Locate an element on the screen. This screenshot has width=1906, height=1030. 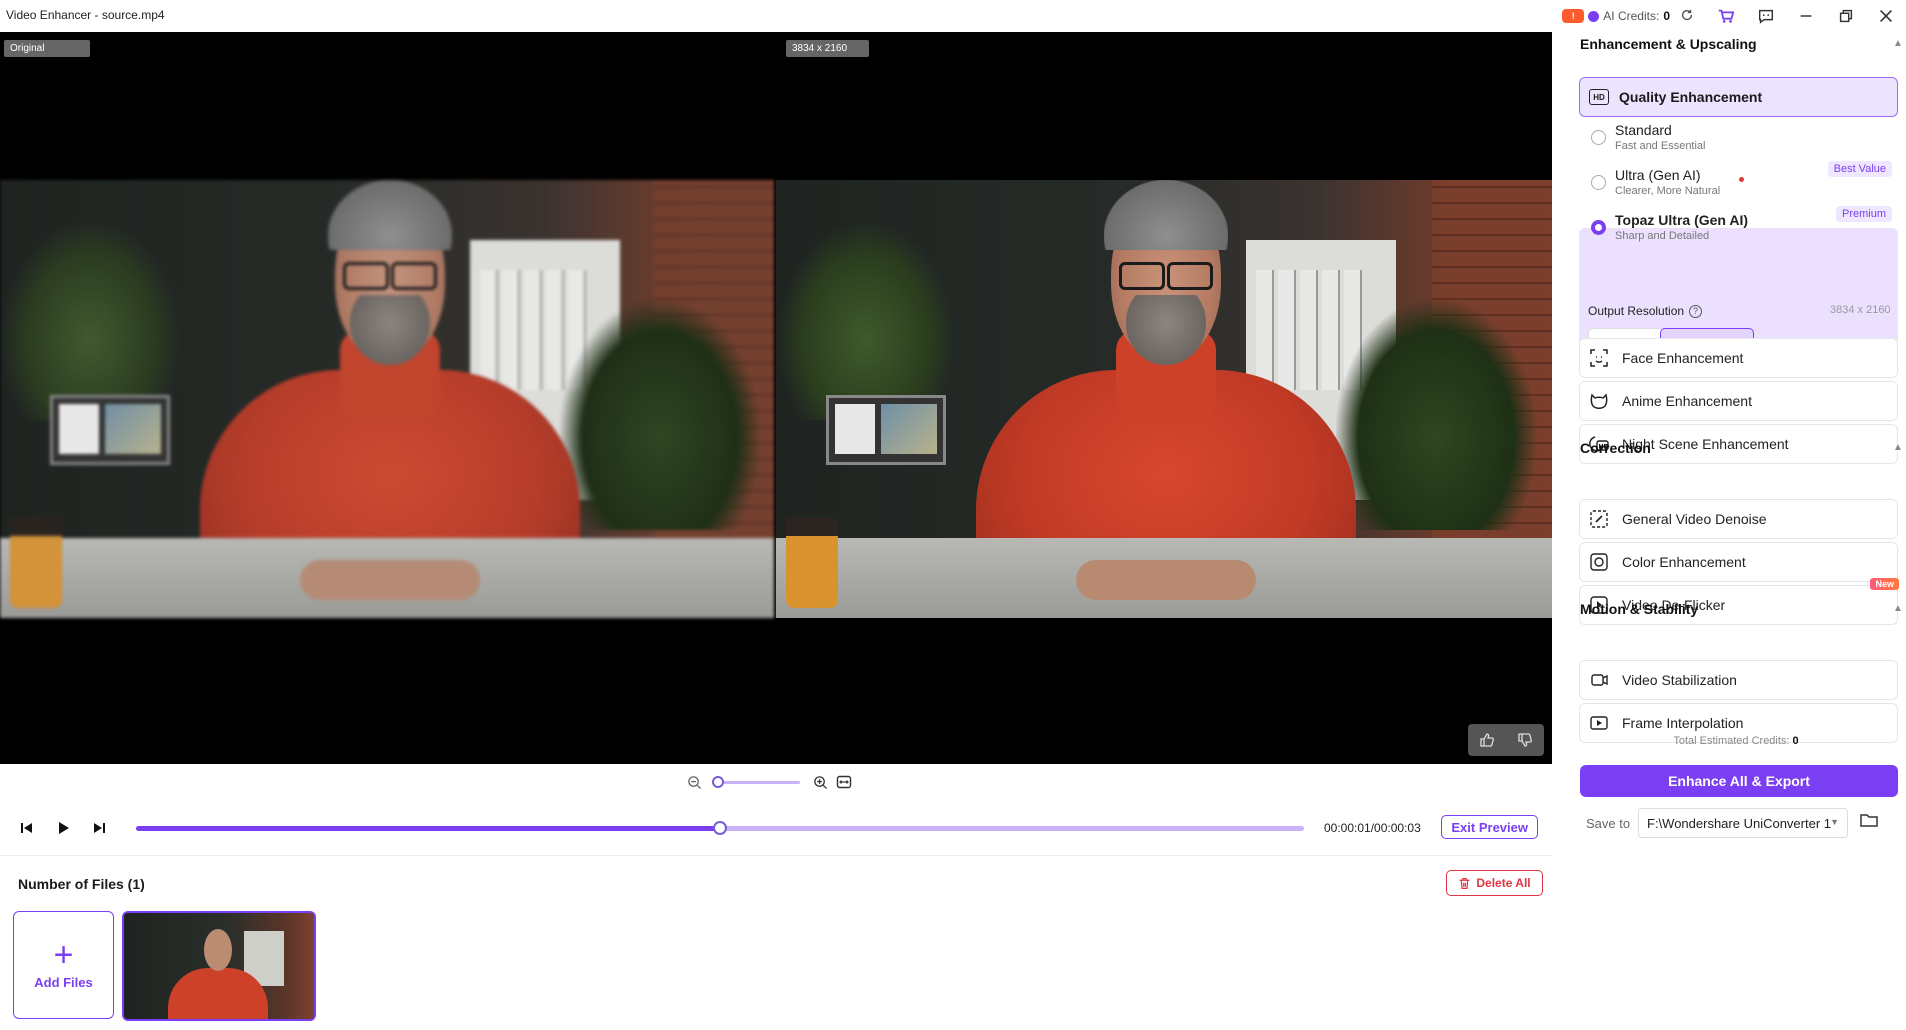
color-enhancement-button: Color Enhancement is located at coordinates (1738, 562).